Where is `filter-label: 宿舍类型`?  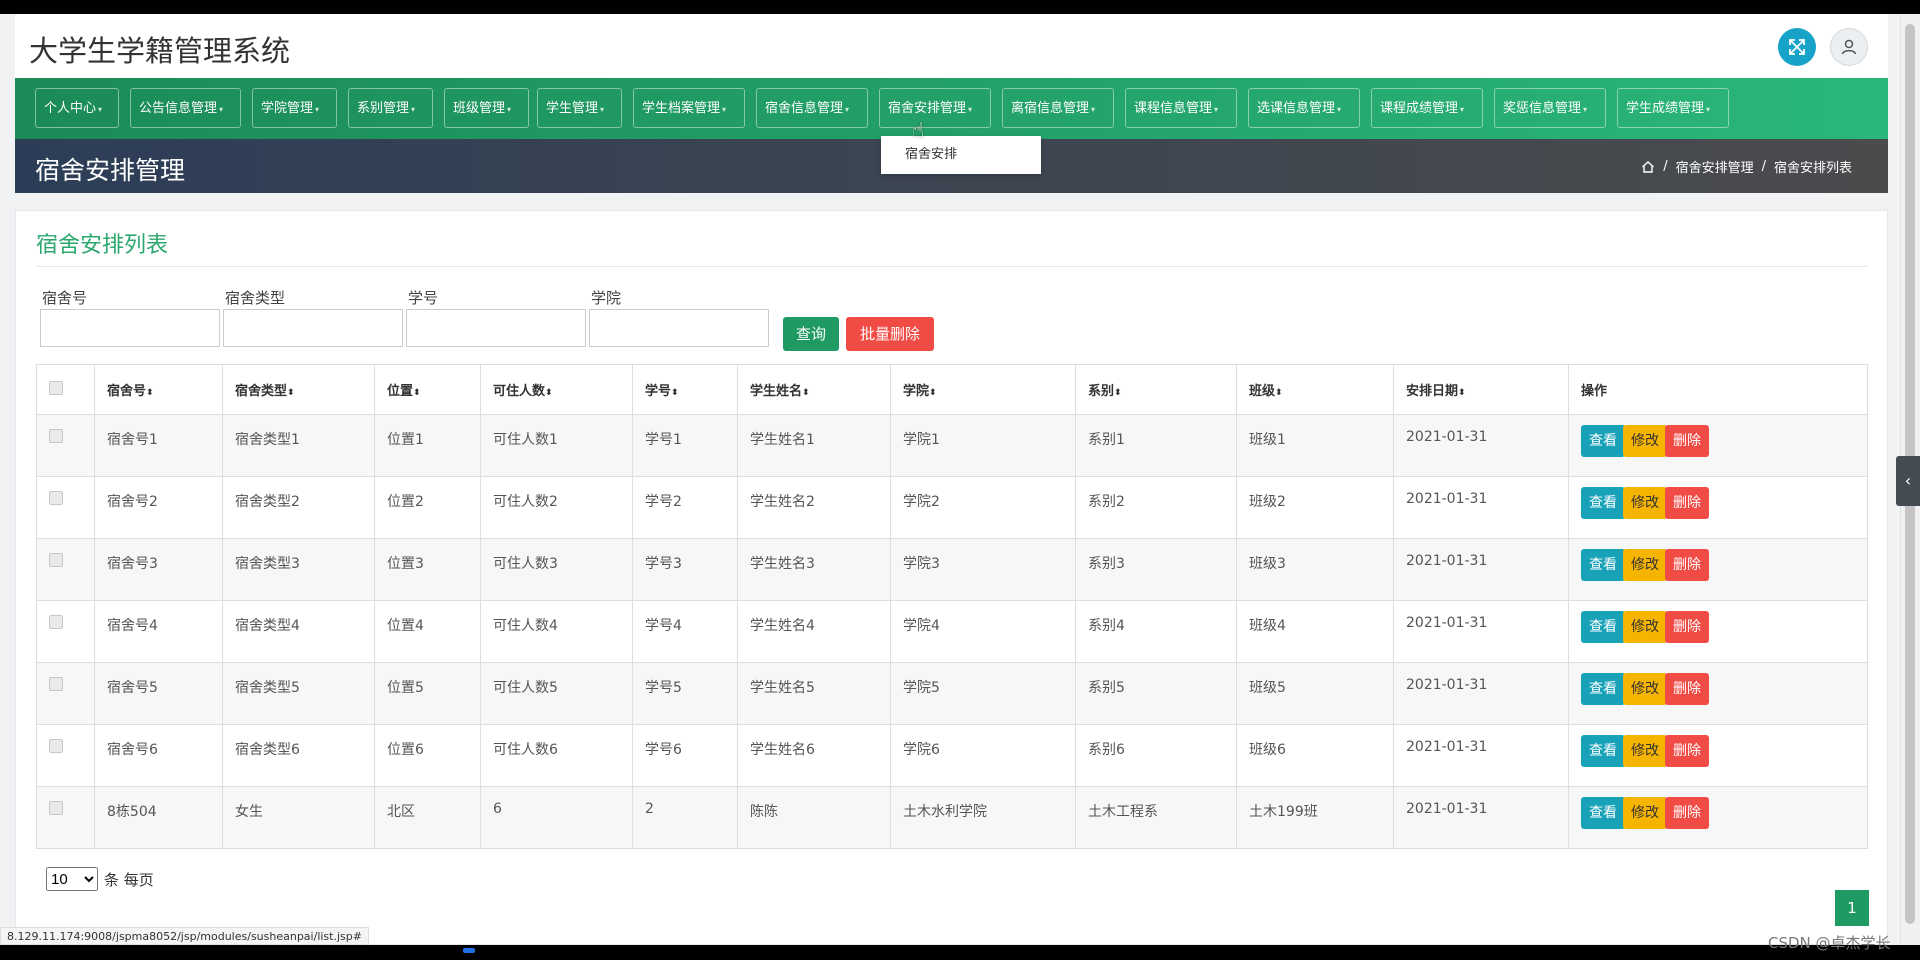 filter-label: 宿舍类型 is located at coordinates (255, 298).